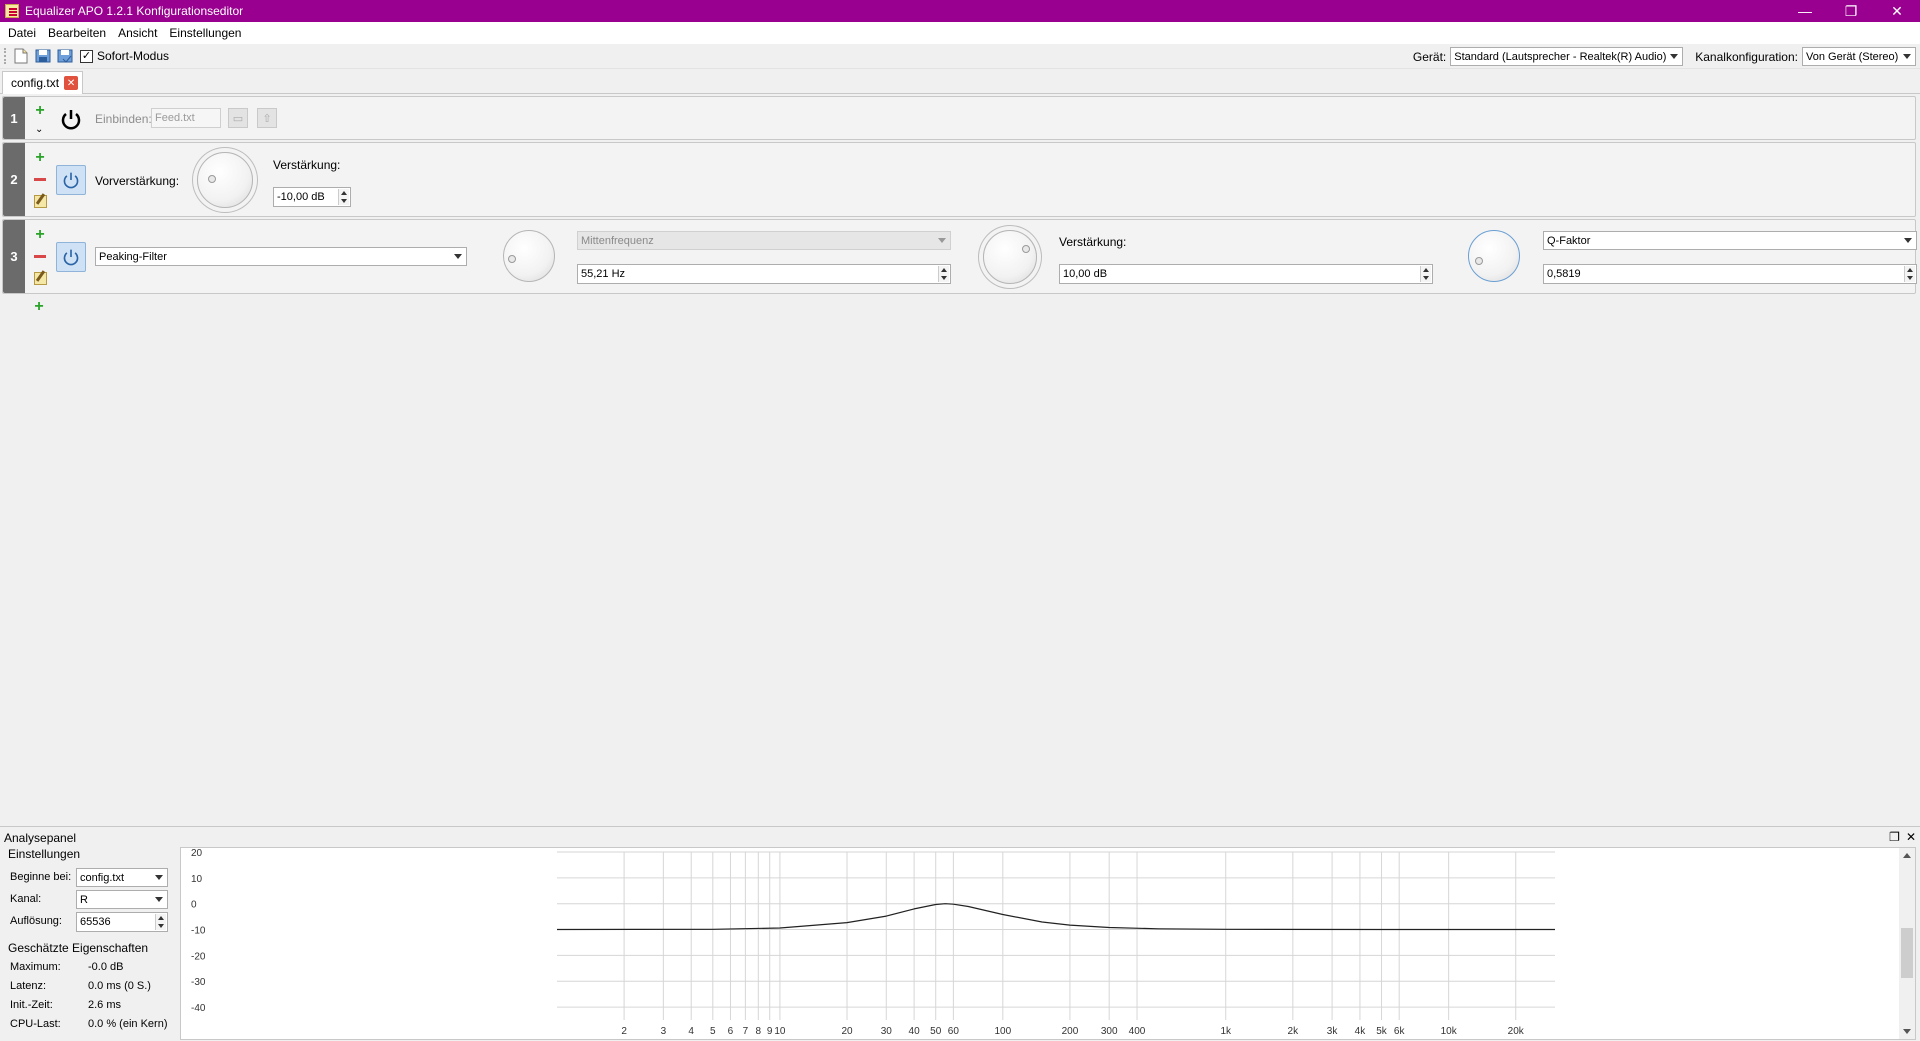 This screenshot has height=1041, width=1920. I want to click on q-factor-knob, so click(1494, 256).